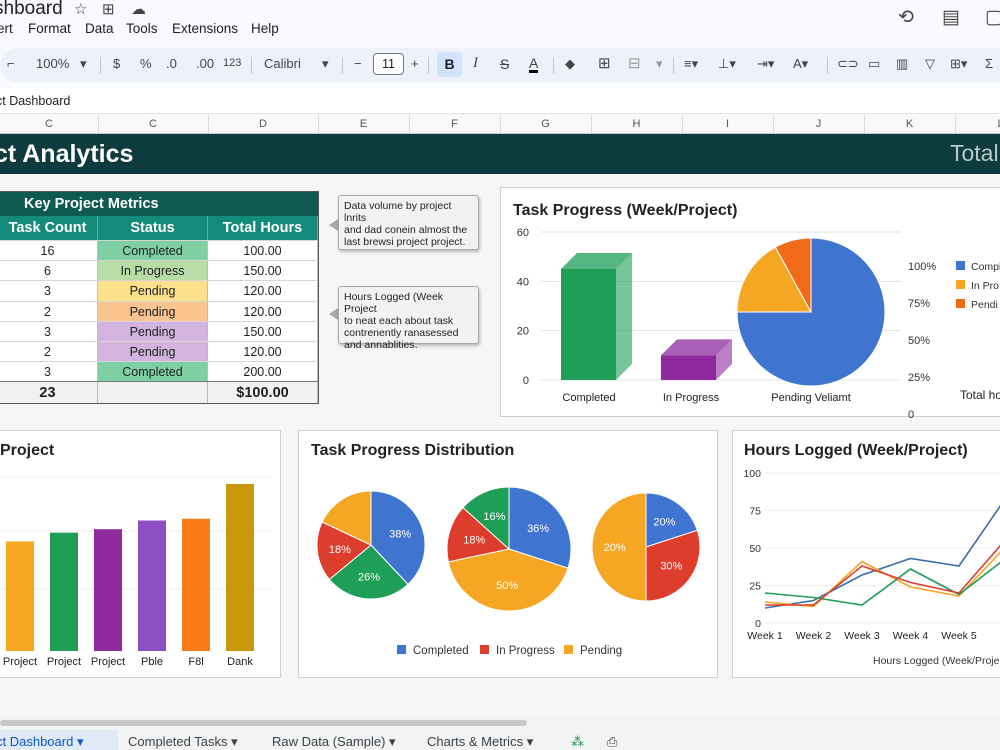  Describe the element at coordinates (49, 28) in the screenshot. I see `menu-format: Format` at that location.